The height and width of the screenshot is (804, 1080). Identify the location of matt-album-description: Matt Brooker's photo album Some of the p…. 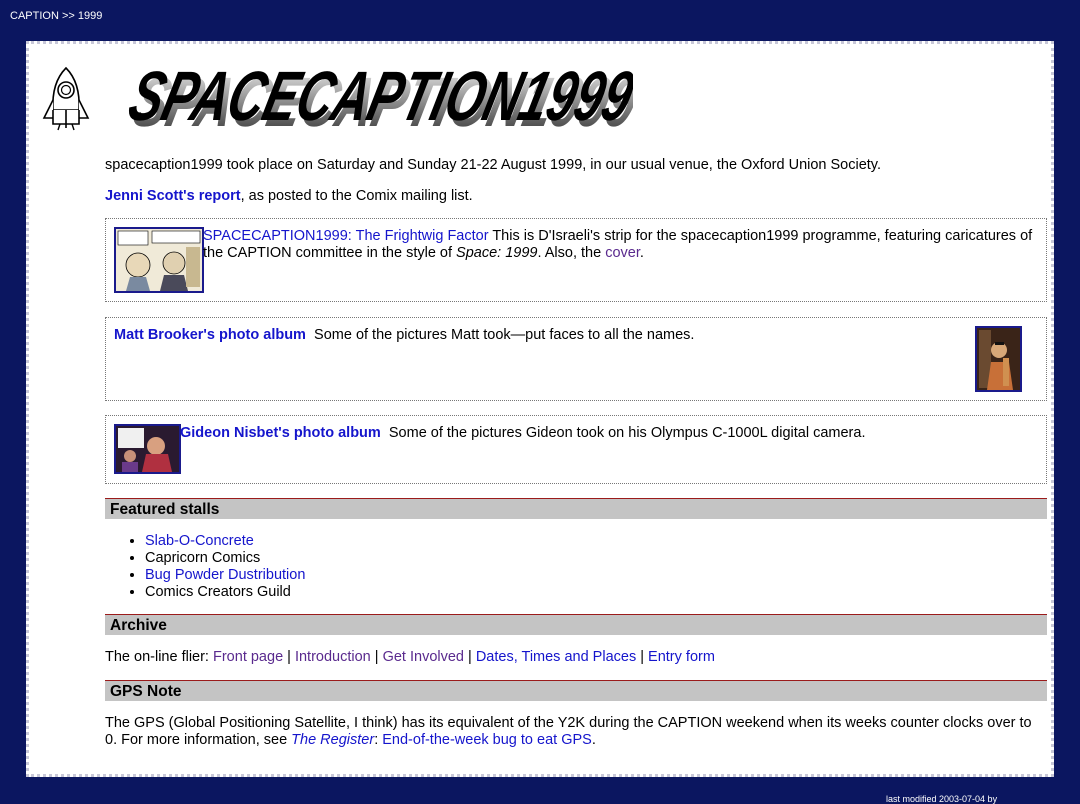
(404, 335).